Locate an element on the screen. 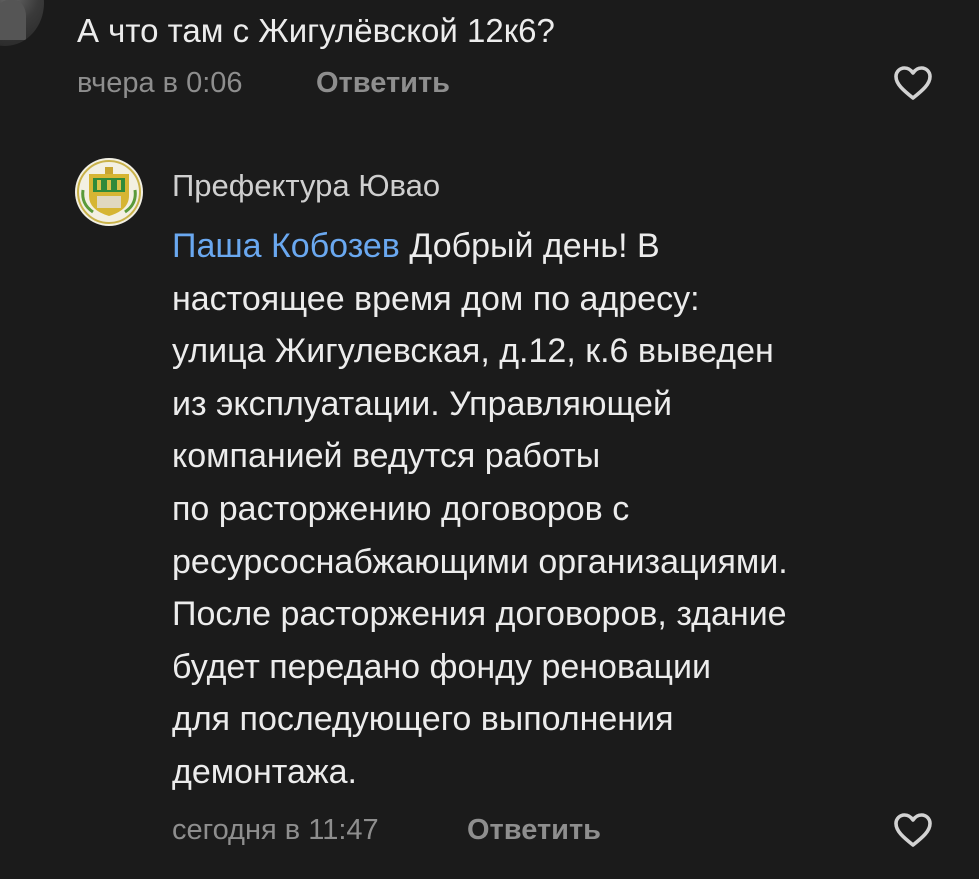 Image resolution: width=979 pixels, height=879 pixels. comment-timestamp: вчера в 0:06 is located at coordinates (160, 83).